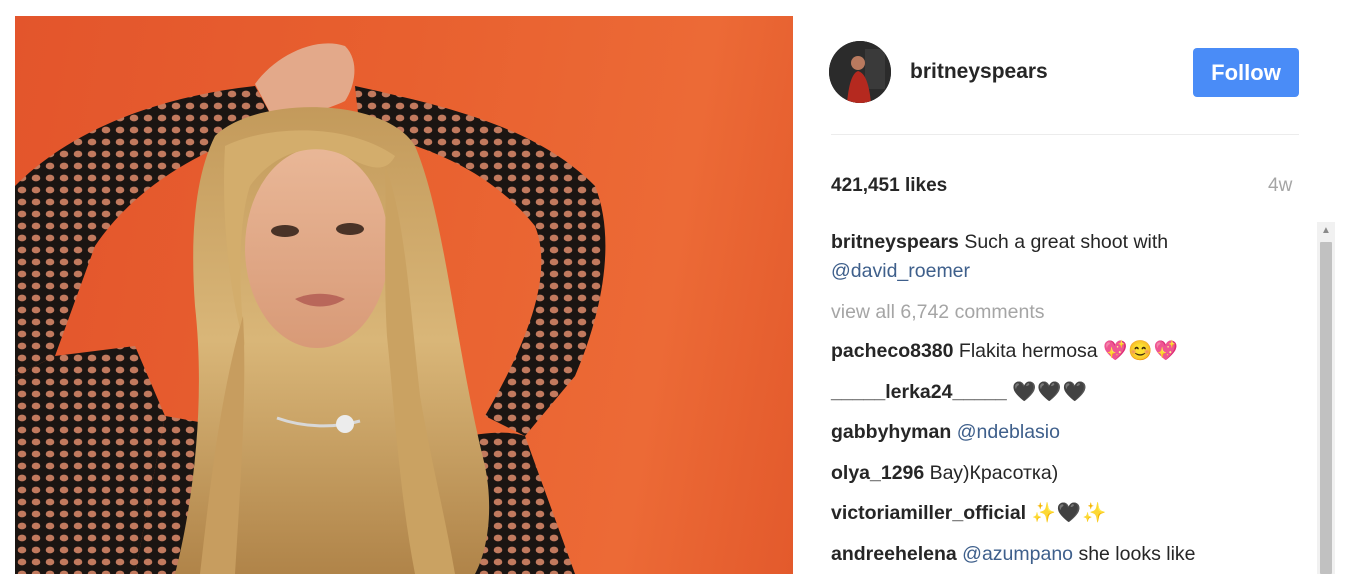 This screenshot has width=1350, height=574. I want to click on comment: olya_1296 Вау)Красотка), so click(1065, 473).